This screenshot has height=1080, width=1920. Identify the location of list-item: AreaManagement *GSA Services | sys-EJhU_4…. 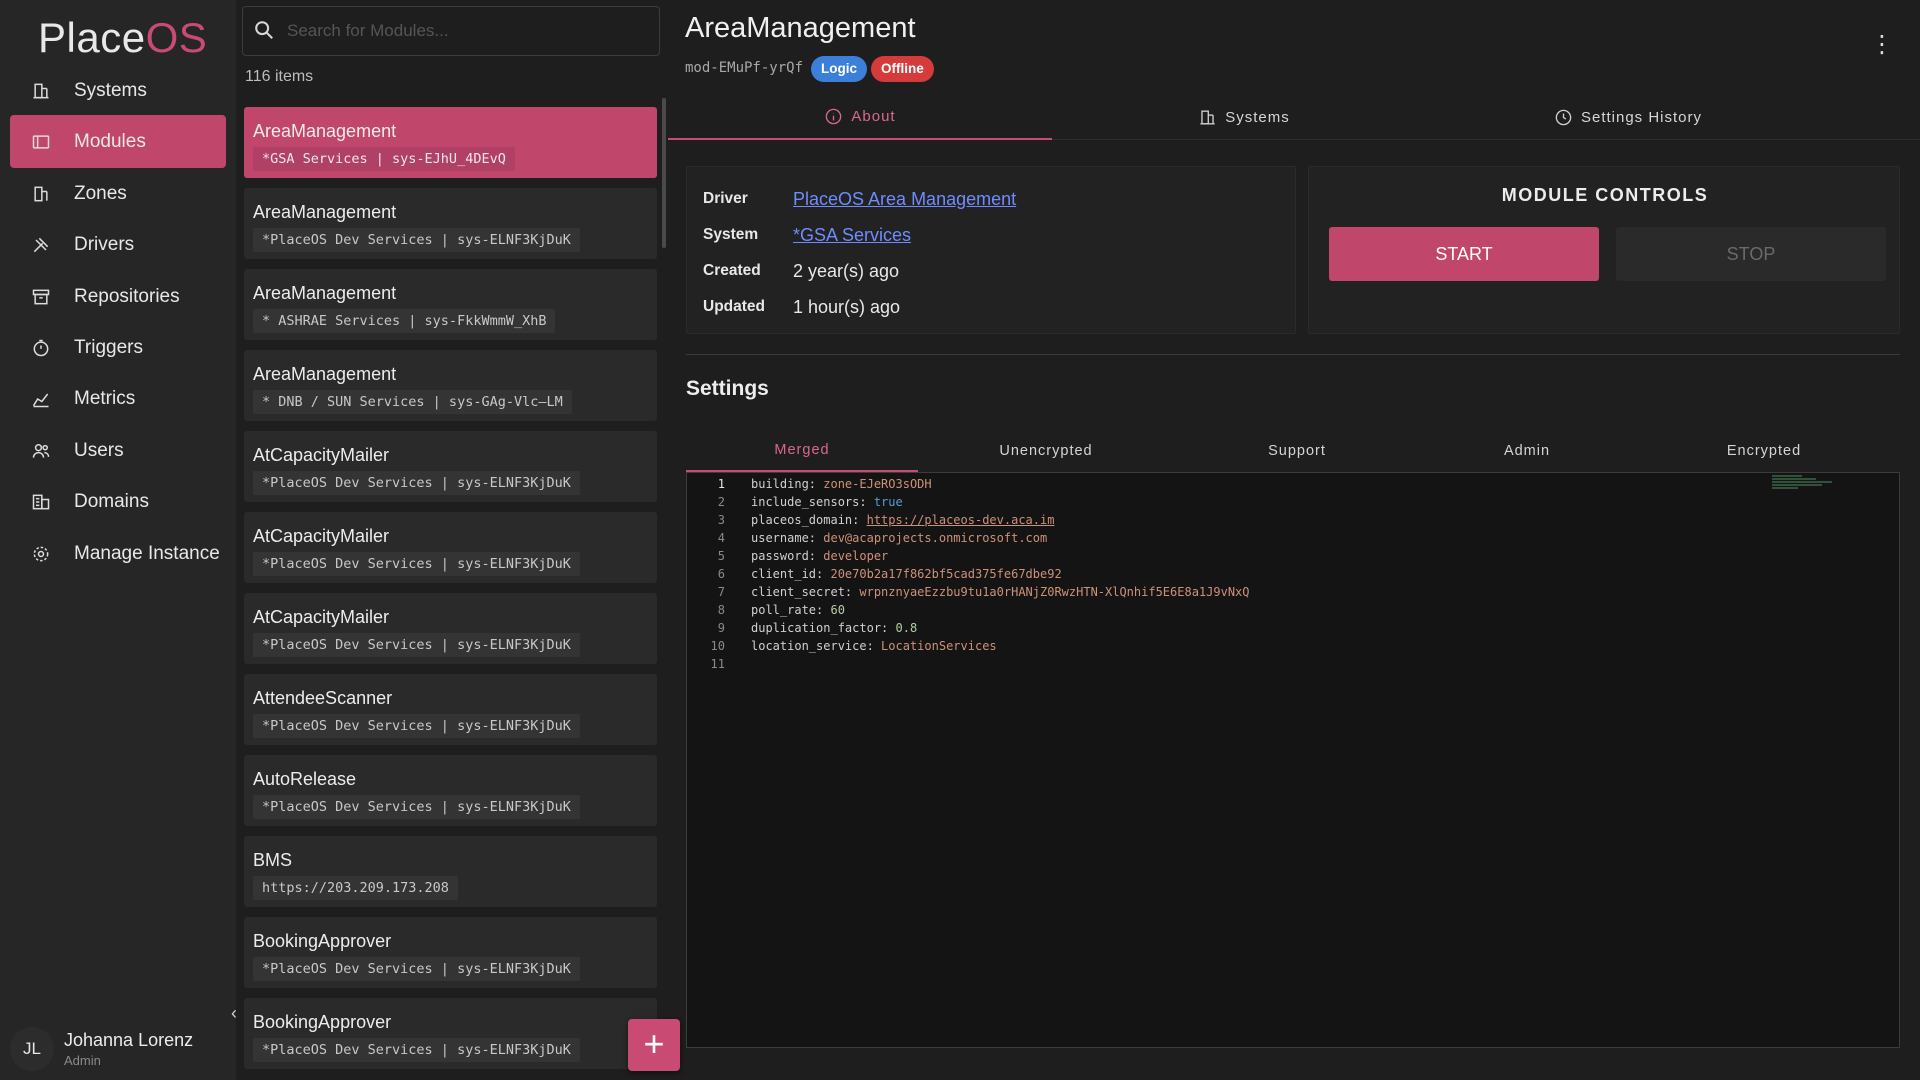
(450, 142).